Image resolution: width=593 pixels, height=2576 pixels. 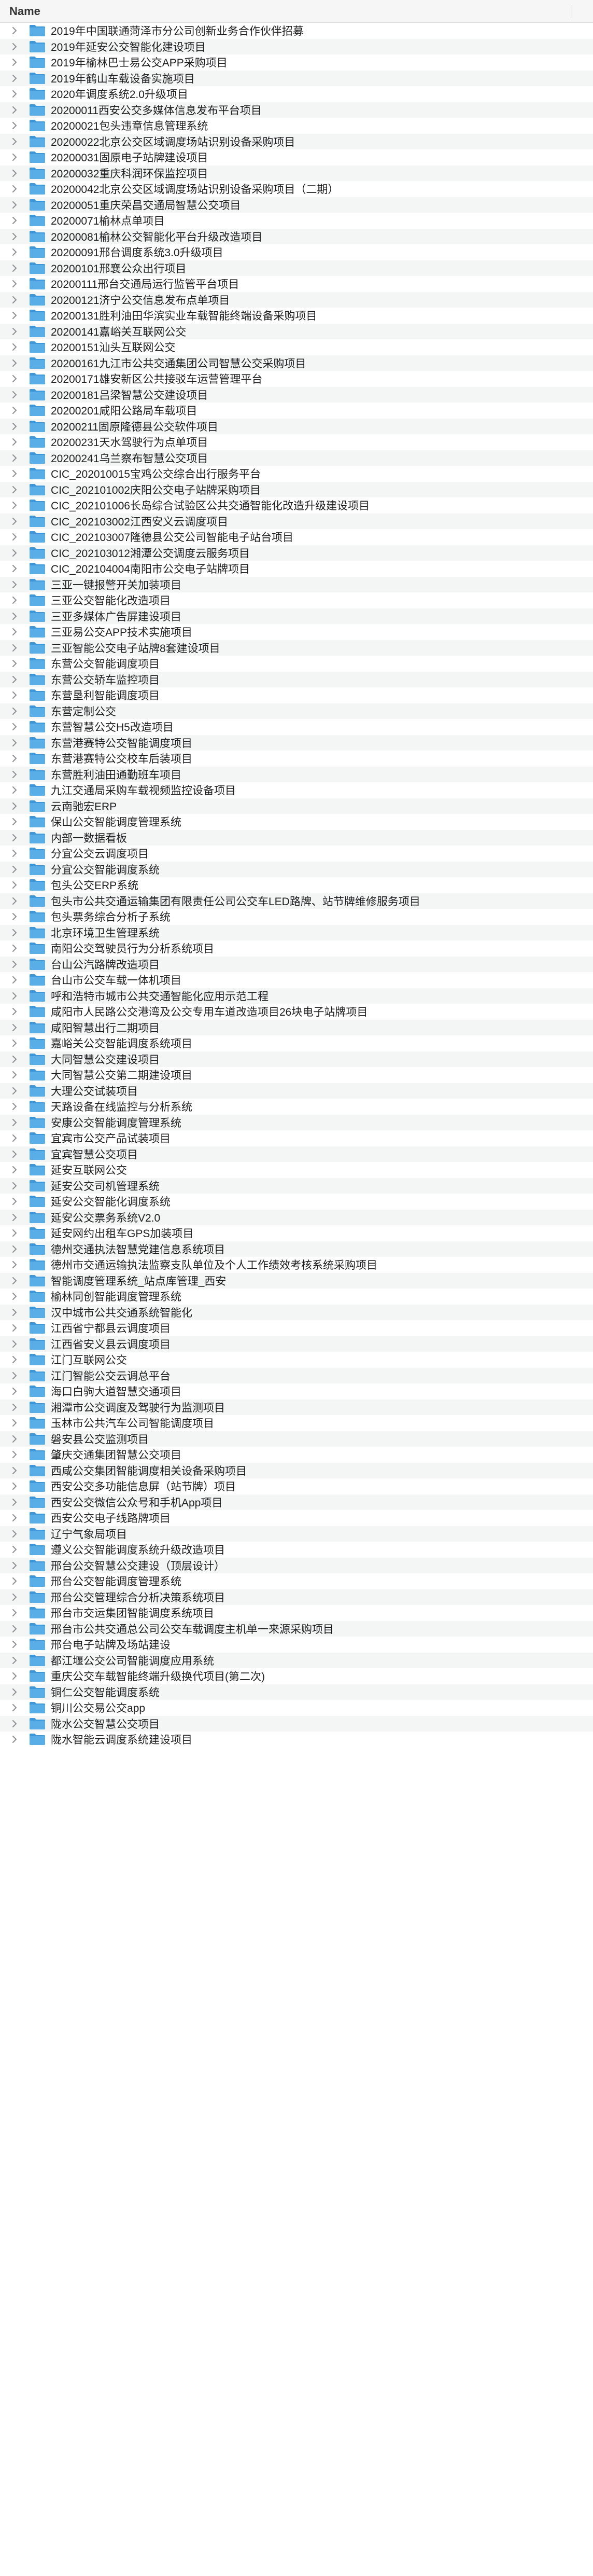 What do you see at coordinates (296, 1027) in the screenshot?
I see `folder-row: 咸阳智慧出行二期项目` at bounding box center [296, 1027].